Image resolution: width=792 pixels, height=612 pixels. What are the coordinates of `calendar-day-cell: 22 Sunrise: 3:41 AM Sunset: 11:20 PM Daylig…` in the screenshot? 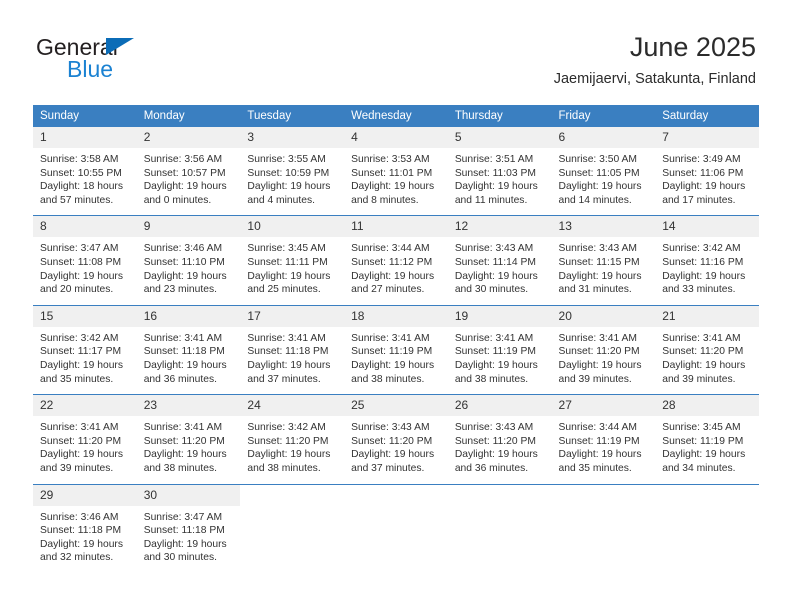 It's located at (85, 439).